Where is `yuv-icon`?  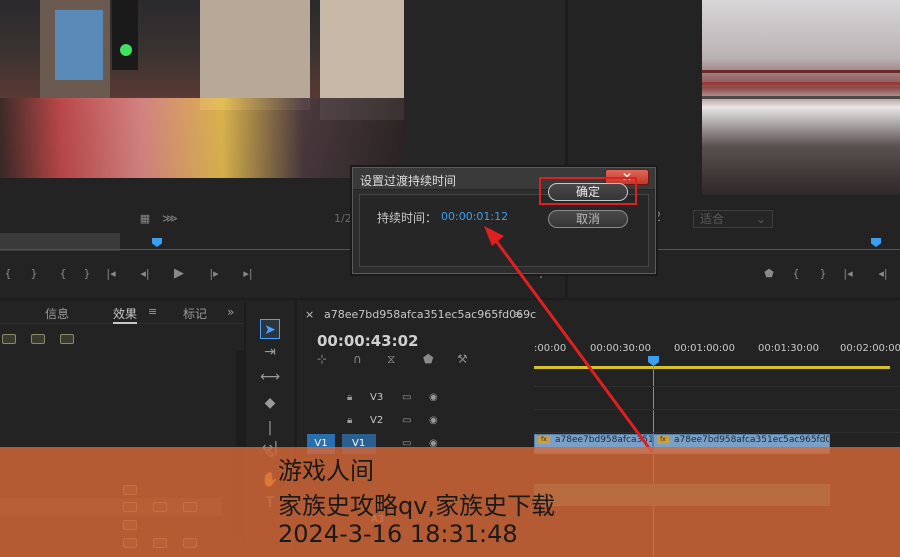
yuv-icon is located at coordinates (67, 339).